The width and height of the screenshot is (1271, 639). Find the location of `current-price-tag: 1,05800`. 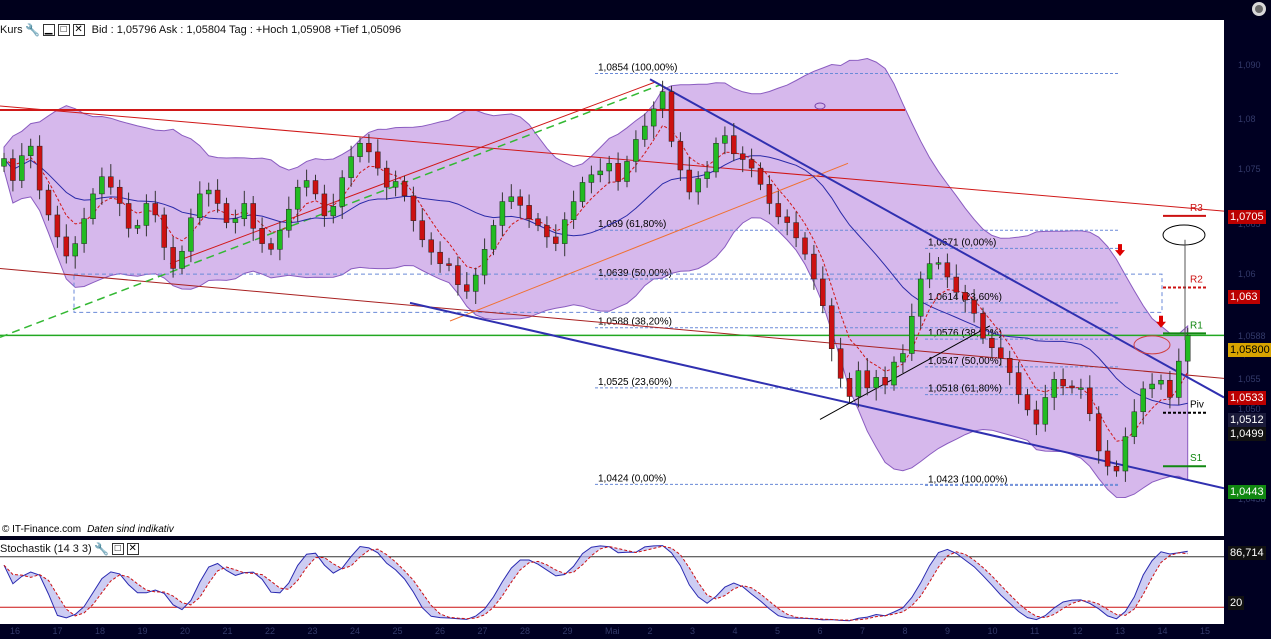

current-price-tag: 1,05800 is located at coordinates (1249, 350).